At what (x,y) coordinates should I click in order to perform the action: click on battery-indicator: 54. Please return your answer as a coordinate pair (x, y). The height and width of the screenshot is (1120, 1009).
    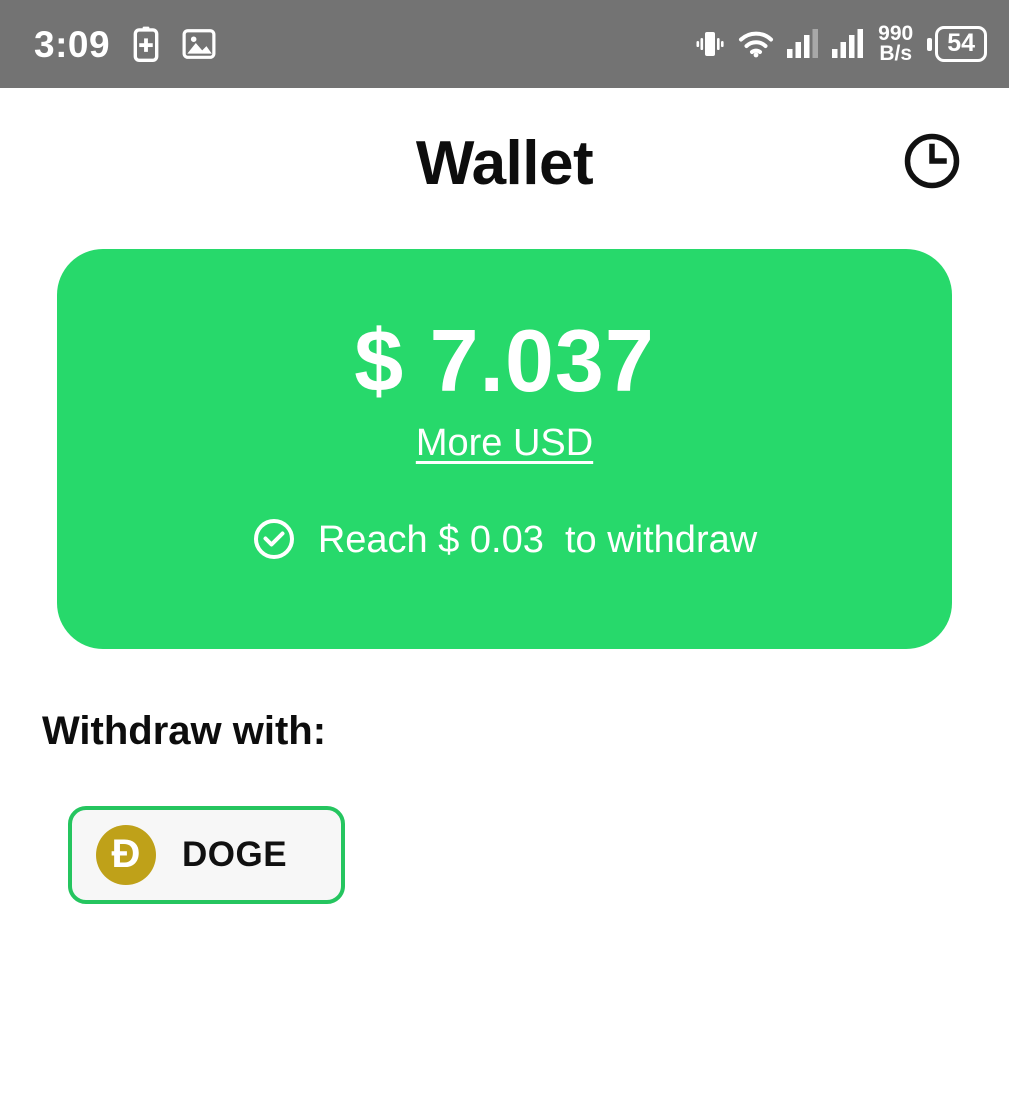
    Looking at the image, I should click on (957, 44).